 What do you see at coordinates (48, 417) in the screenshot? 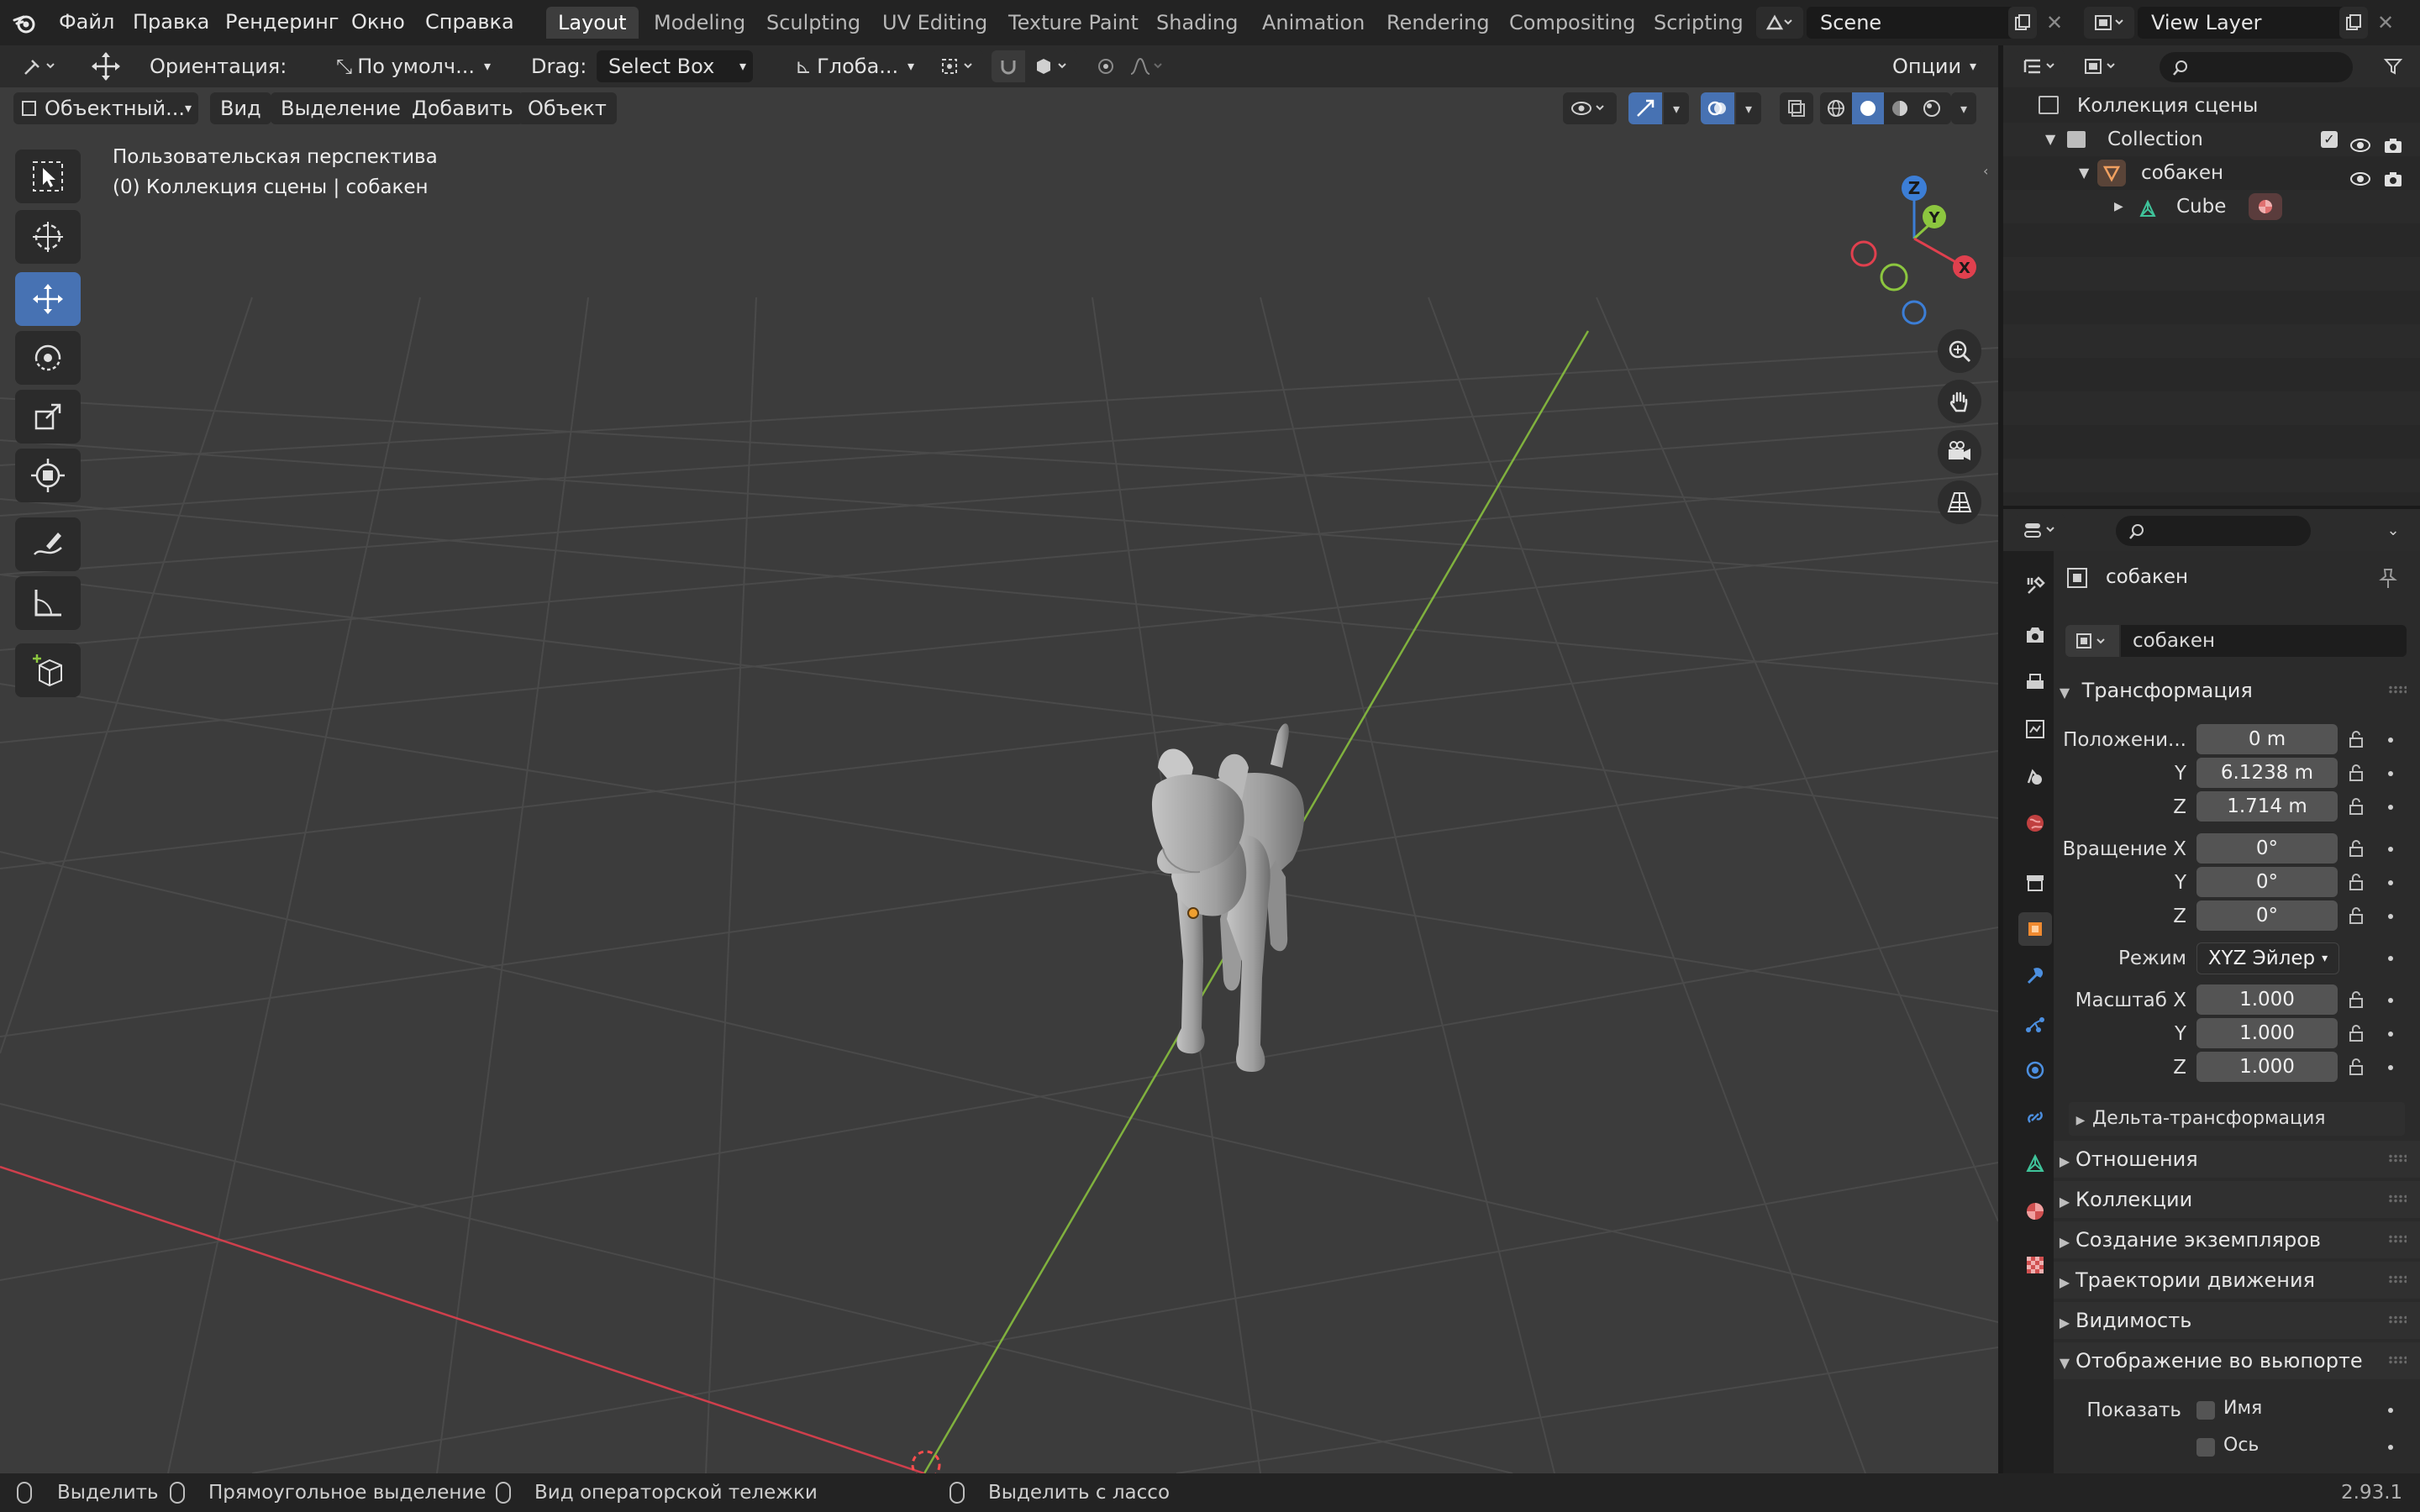
I see `scale-tool` at bounding box center [48, 417].